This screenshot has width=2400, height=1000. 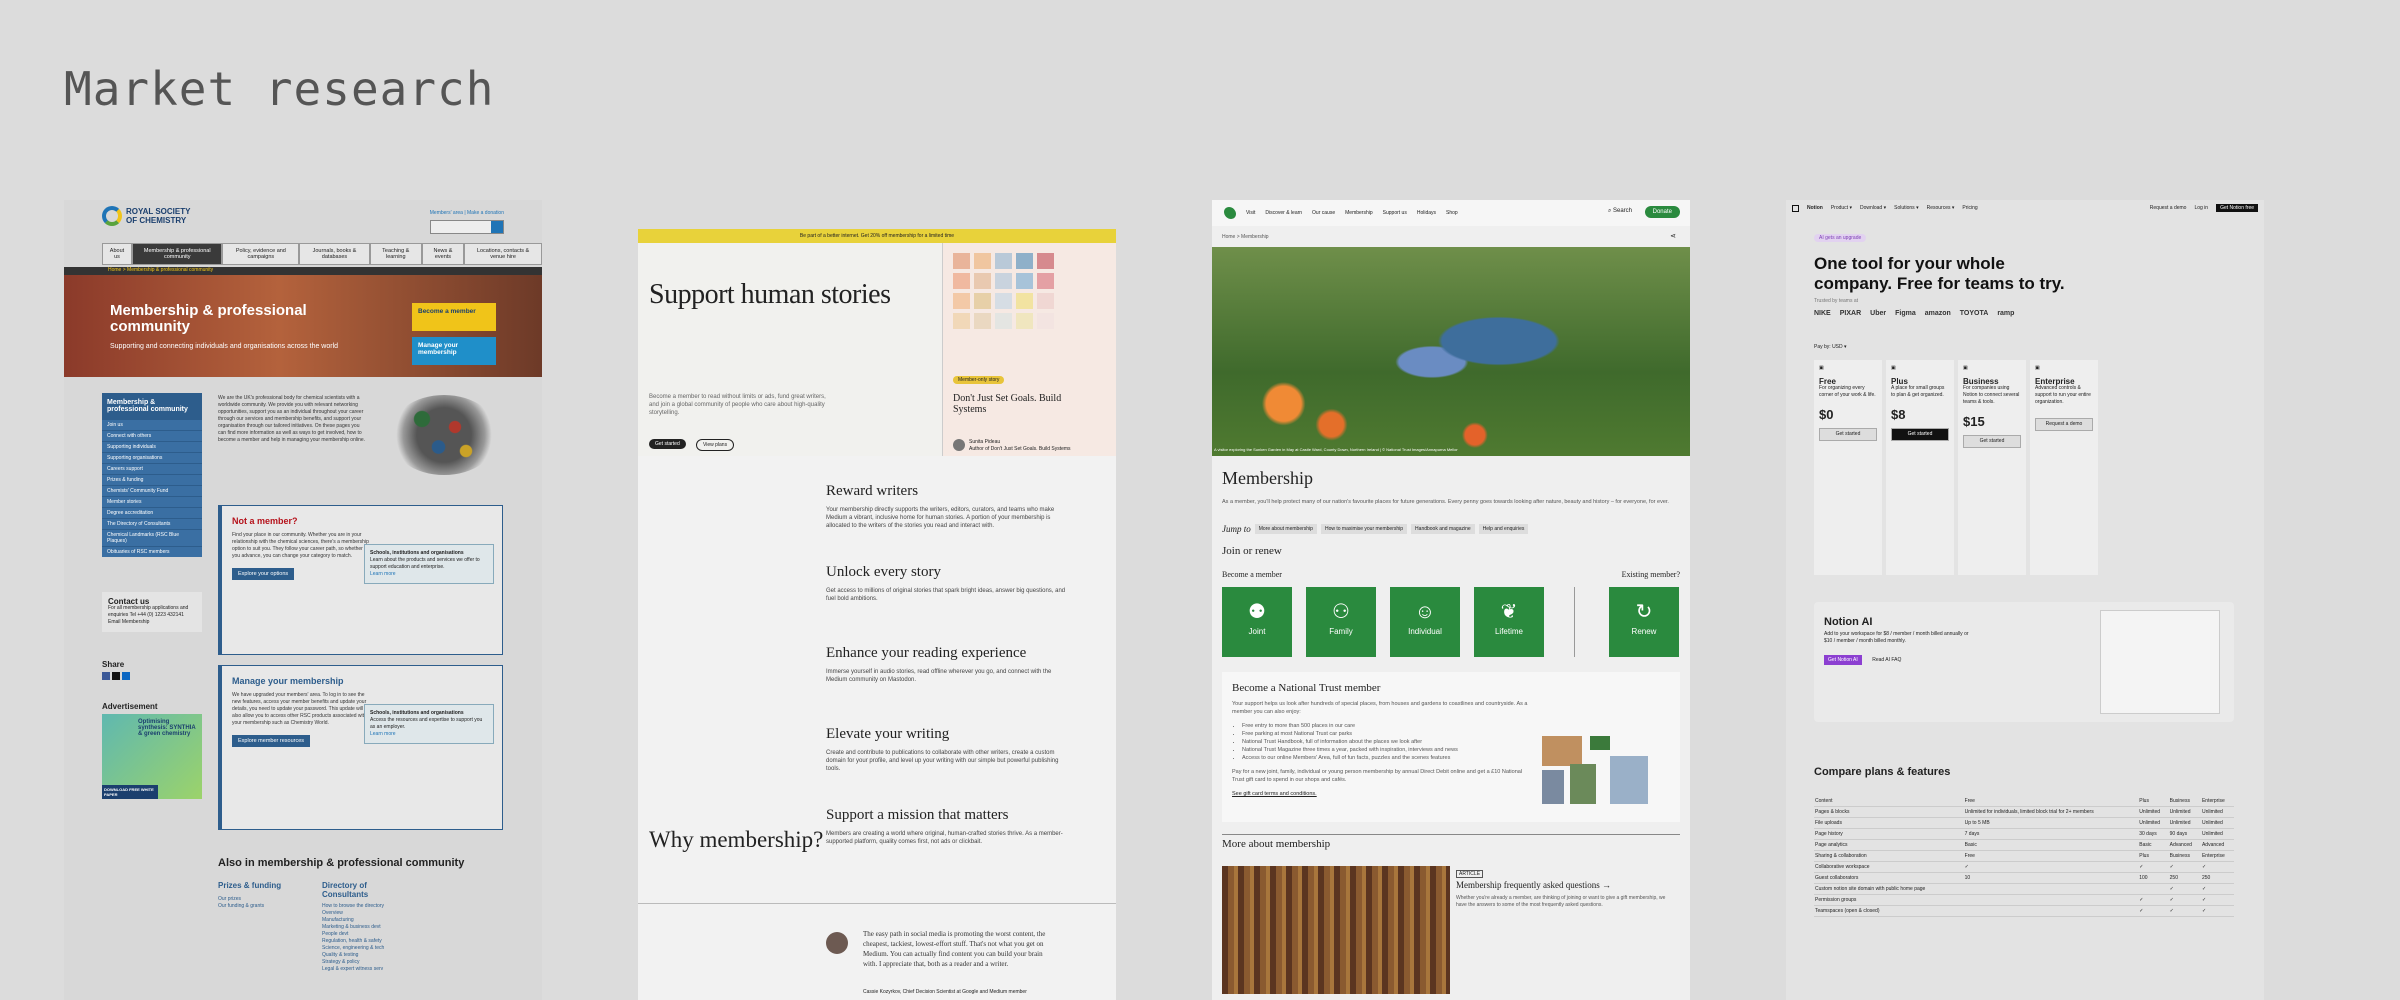 I want to click on nav-item: Policy, evidence and campaigns, so click(x=261, y=254).